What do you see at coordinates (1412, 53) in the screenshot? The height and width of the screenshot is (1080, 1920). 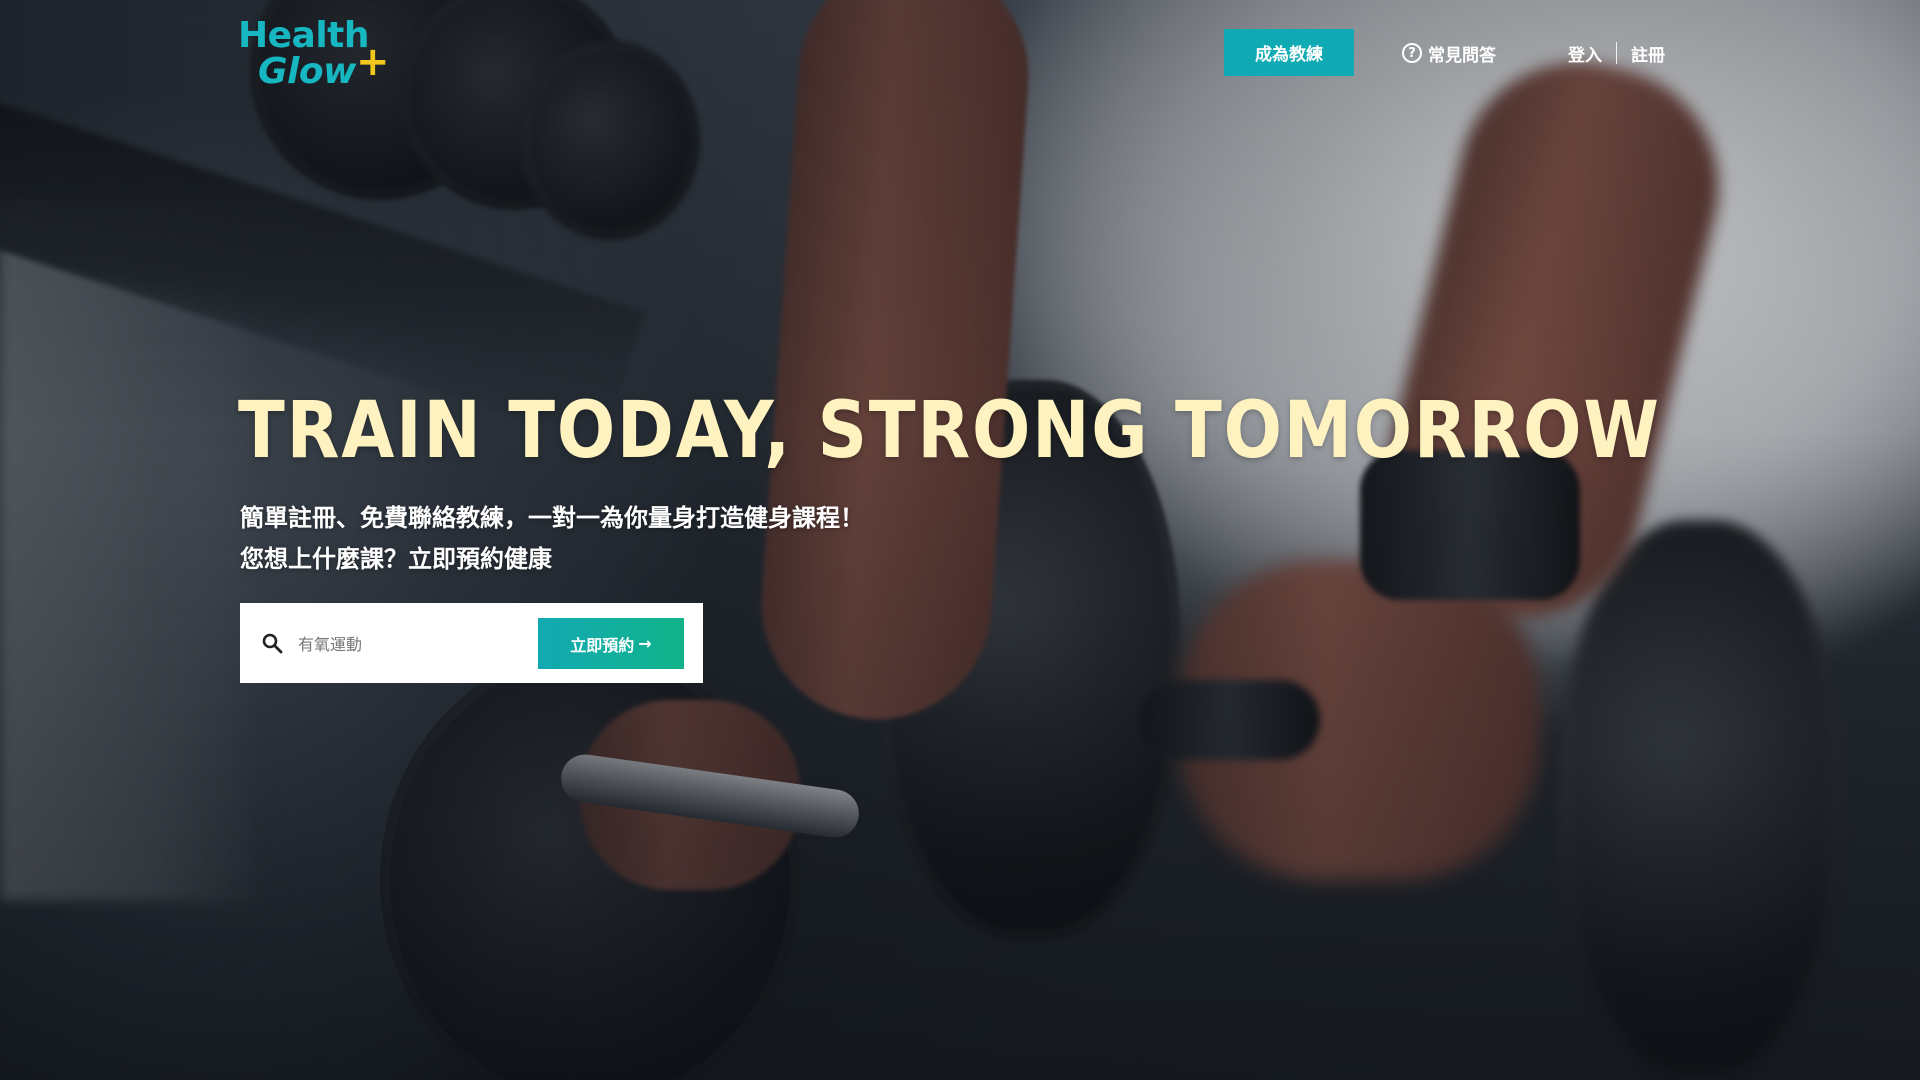 I see `question-circle-icon: ?` at bounding box center [1412, 53].